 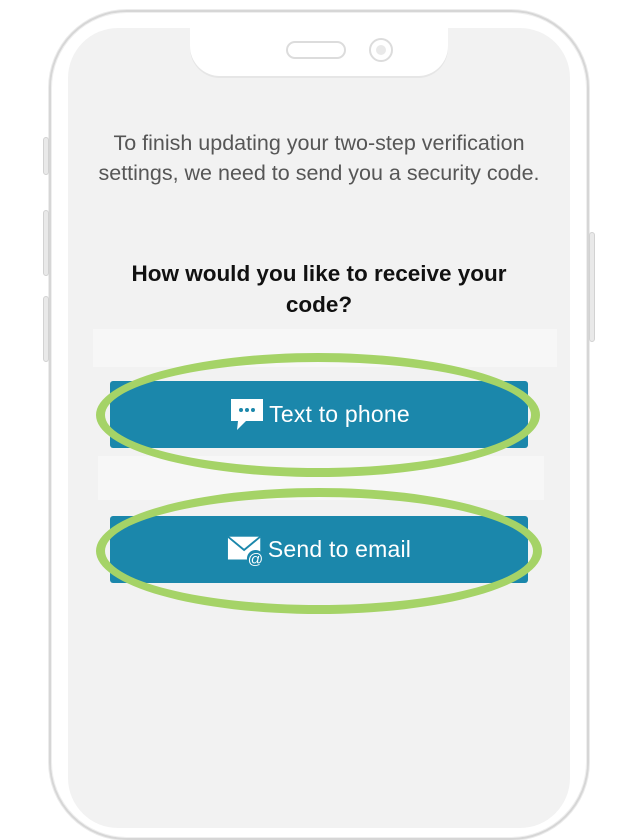 What do you see at coordinates (316, 50) in the screenshot?
I see `speaker-icon` at bounding box center [316, 50].